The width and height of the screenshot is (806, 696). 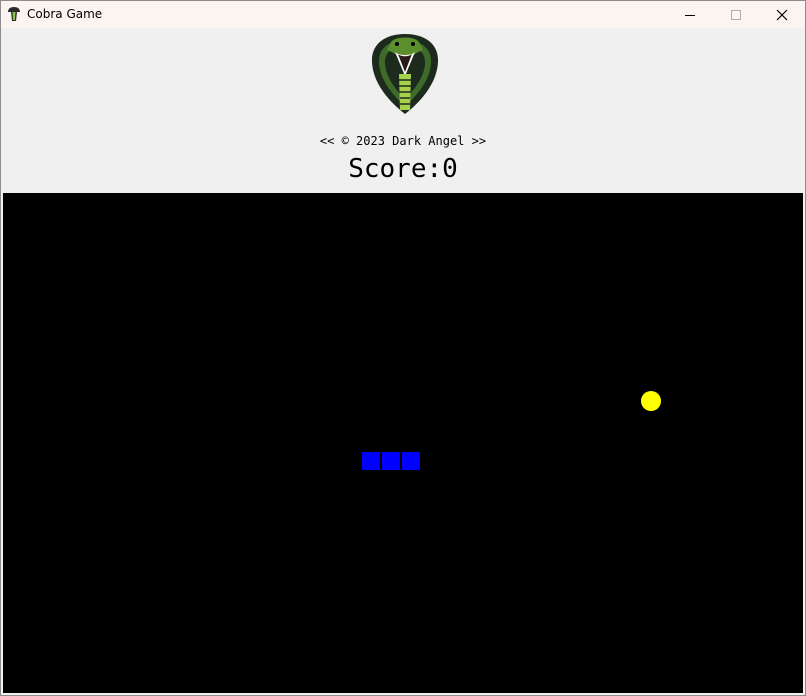 What do you see at coordinates (403, 14) in the screenshot?
I see `title-bar: Cobra Game` at bounding box center [403, 14].